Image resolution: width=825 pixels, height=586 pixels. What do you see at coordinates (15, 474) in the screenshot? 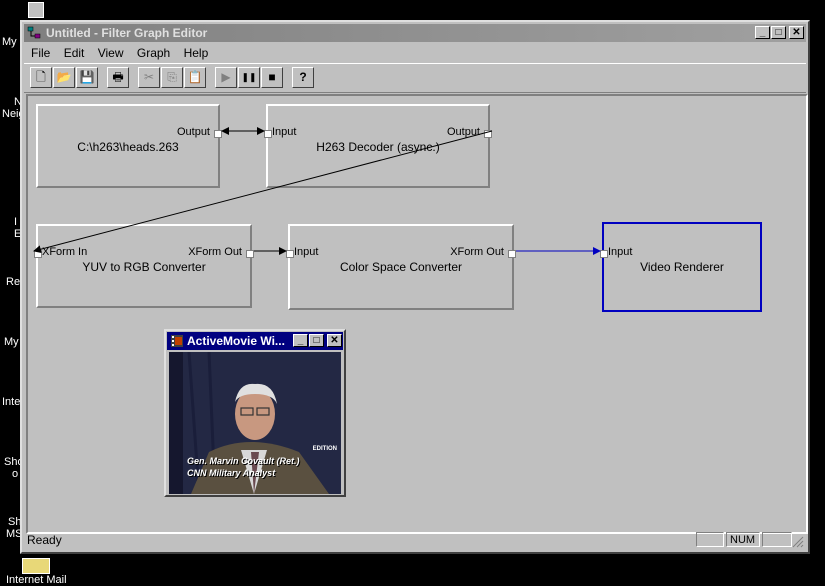
I see `desktop-icon-label: o` at bounding box center [15, 474].